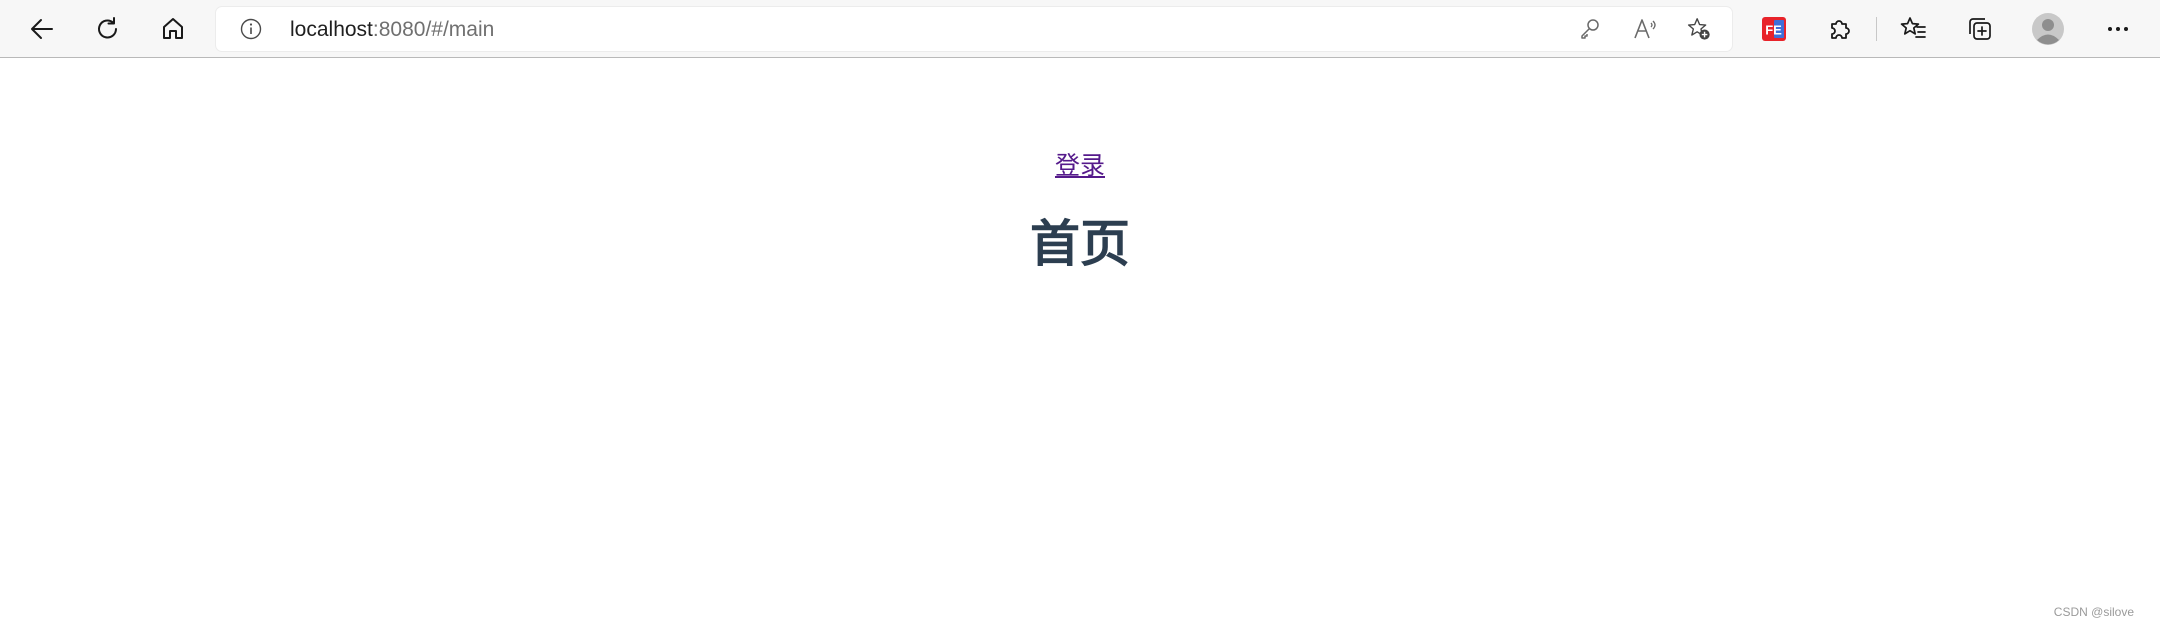  I want to click on collections-icon, so click(1980, 29).